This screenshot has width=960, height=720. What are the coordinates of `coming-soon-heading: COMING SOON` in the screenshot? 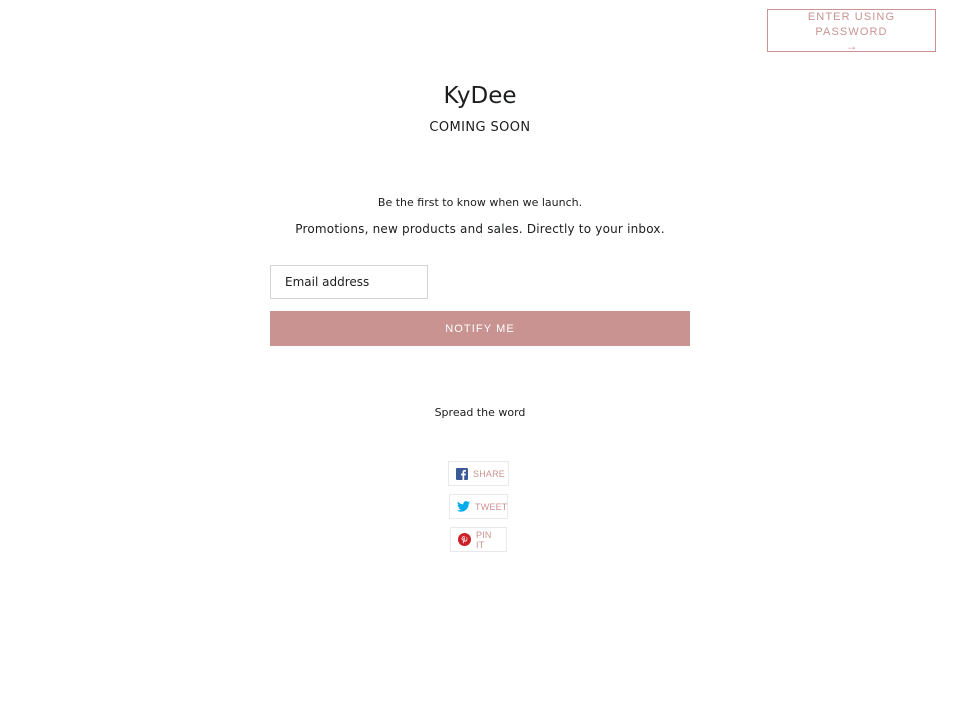 It's located at (480, 127).